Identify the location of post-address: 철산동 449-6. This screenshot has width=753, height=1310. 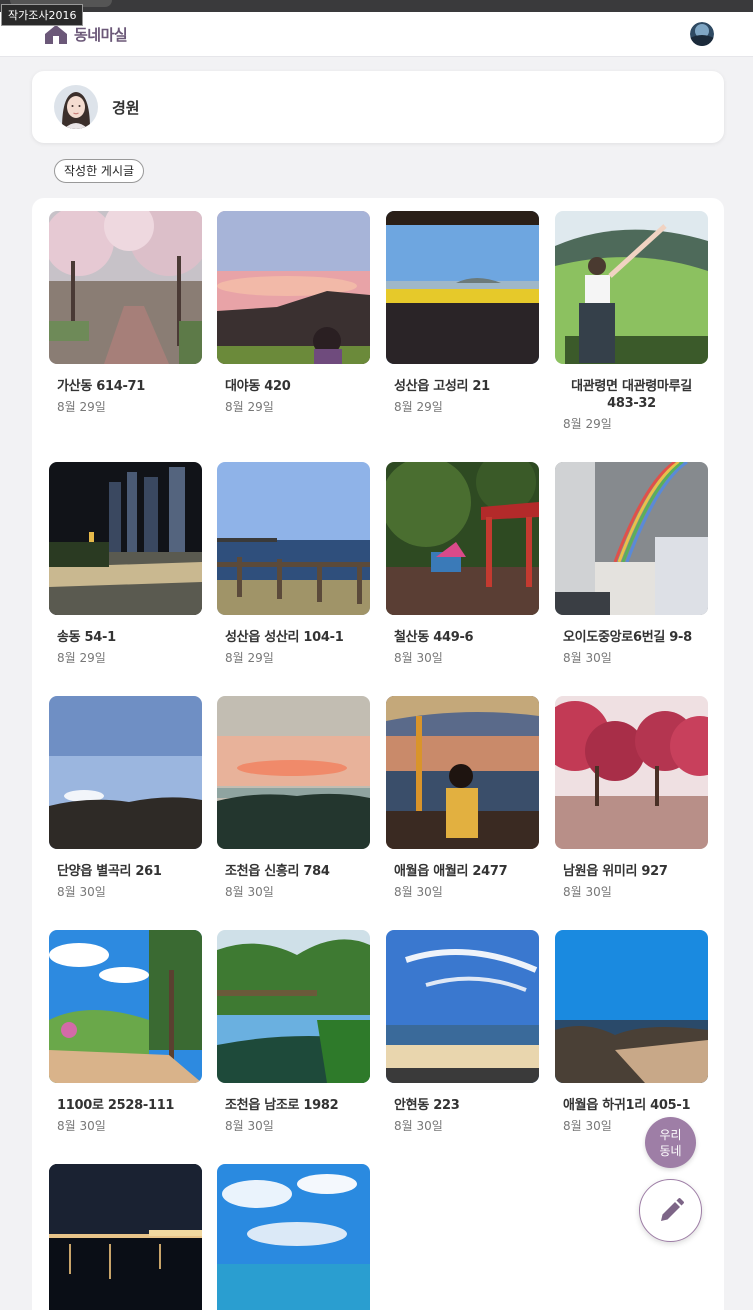
(434, 637).